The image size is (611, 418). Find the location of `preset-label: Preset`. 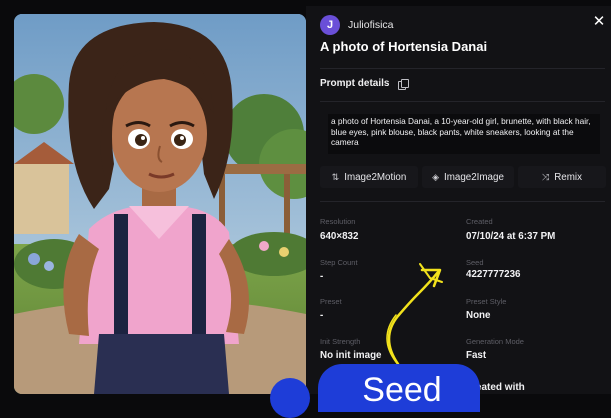

preset-label: Preset is located at coordinates (331, 301).